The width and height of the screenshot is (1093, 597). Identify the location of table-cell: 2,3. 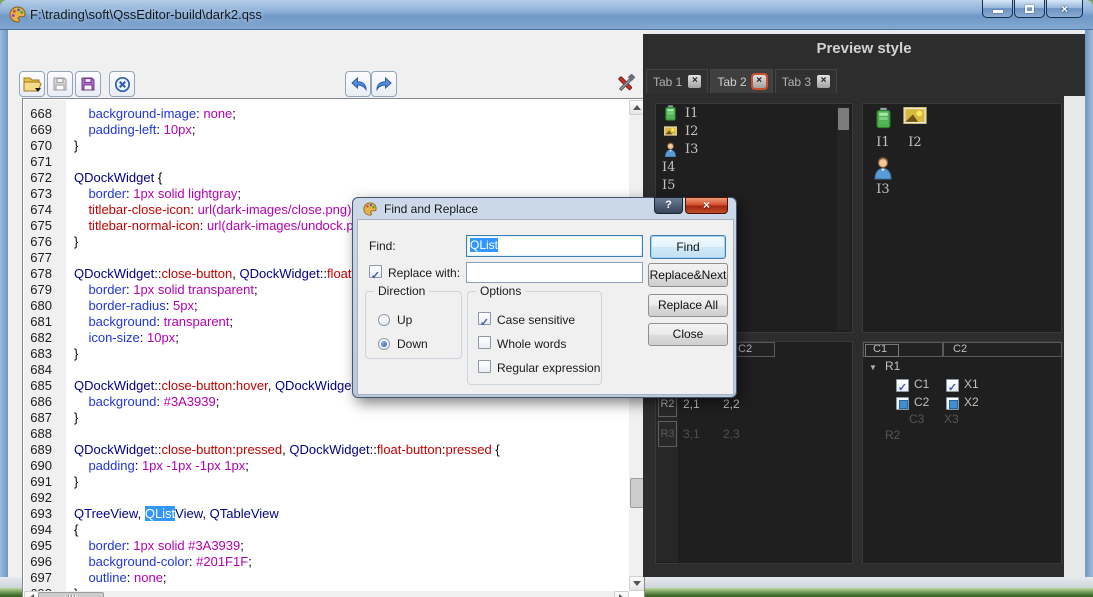
(731, 434).